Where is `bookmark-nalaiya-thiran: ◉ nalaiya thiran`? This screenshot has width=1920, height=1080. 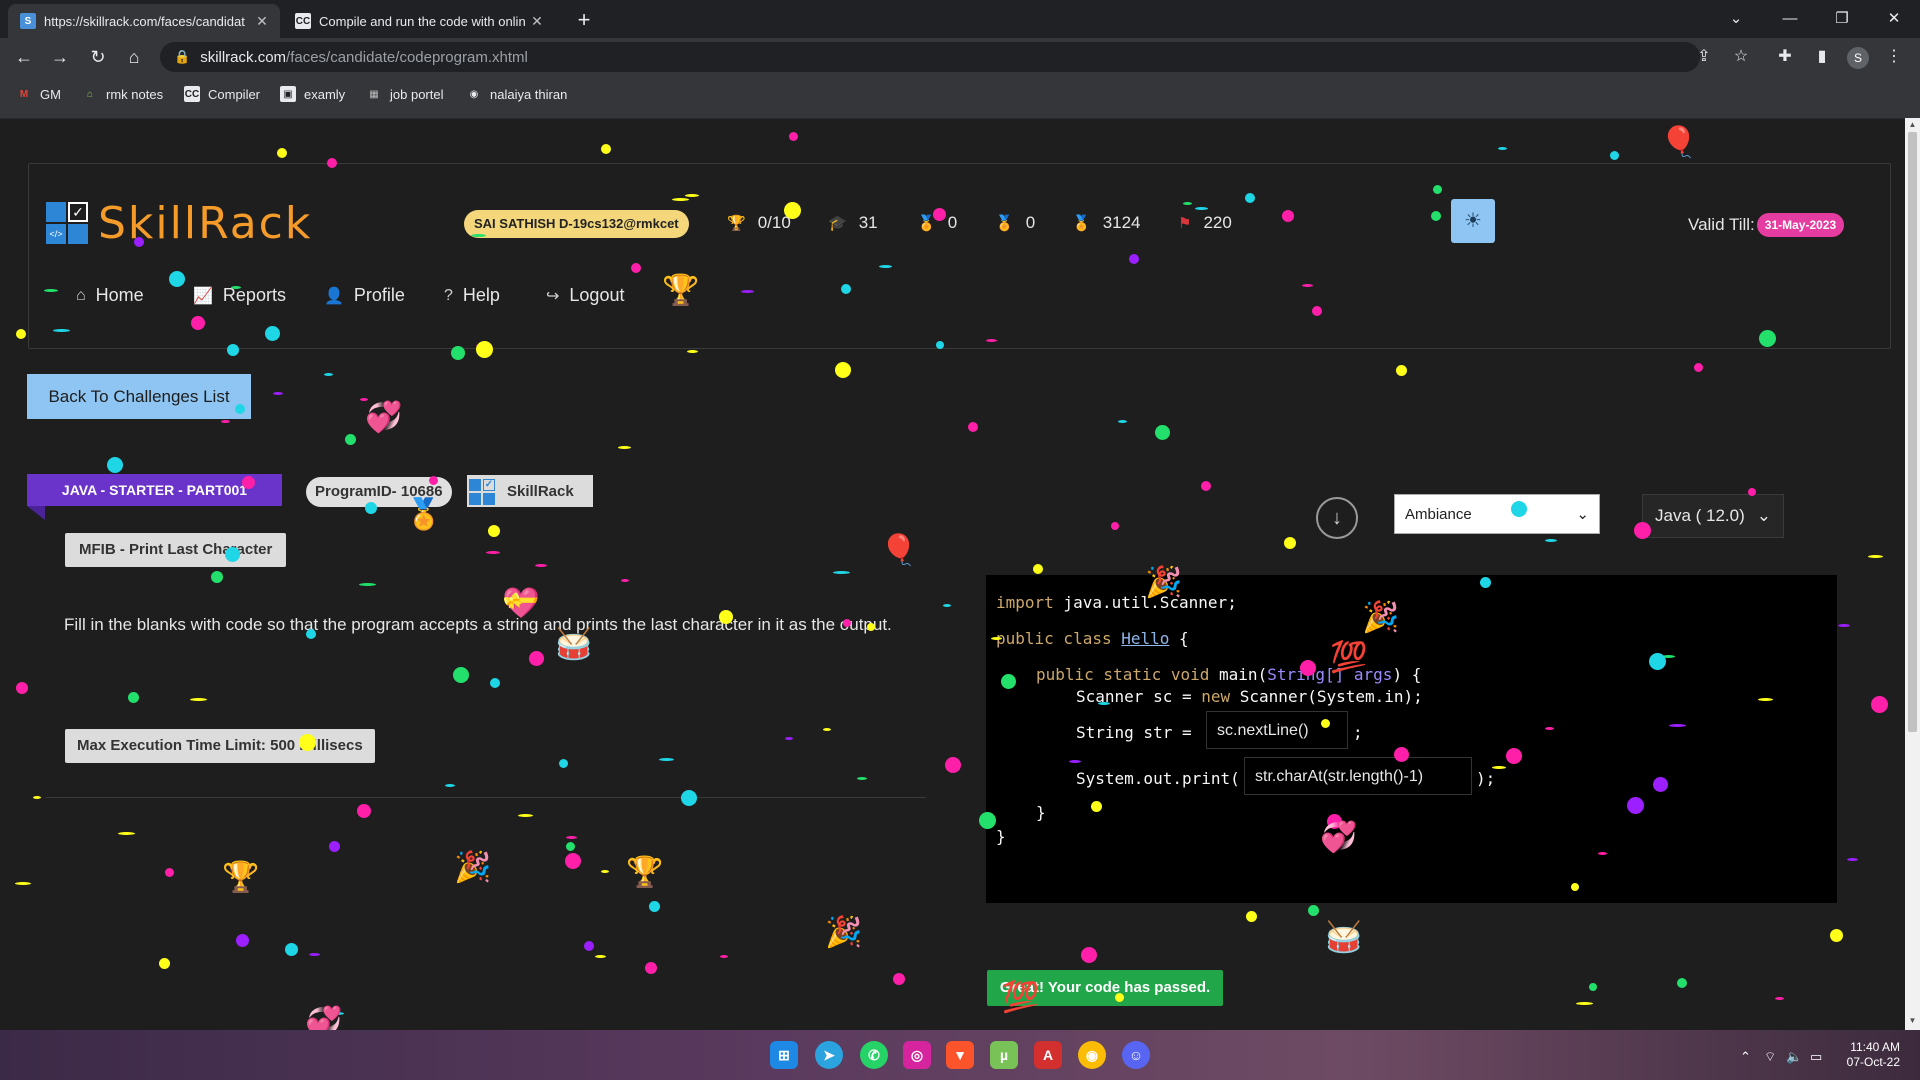
bookmark-nalaiya-thiran: ◉ nalaiya thiran is located at coordinates (517, 94).